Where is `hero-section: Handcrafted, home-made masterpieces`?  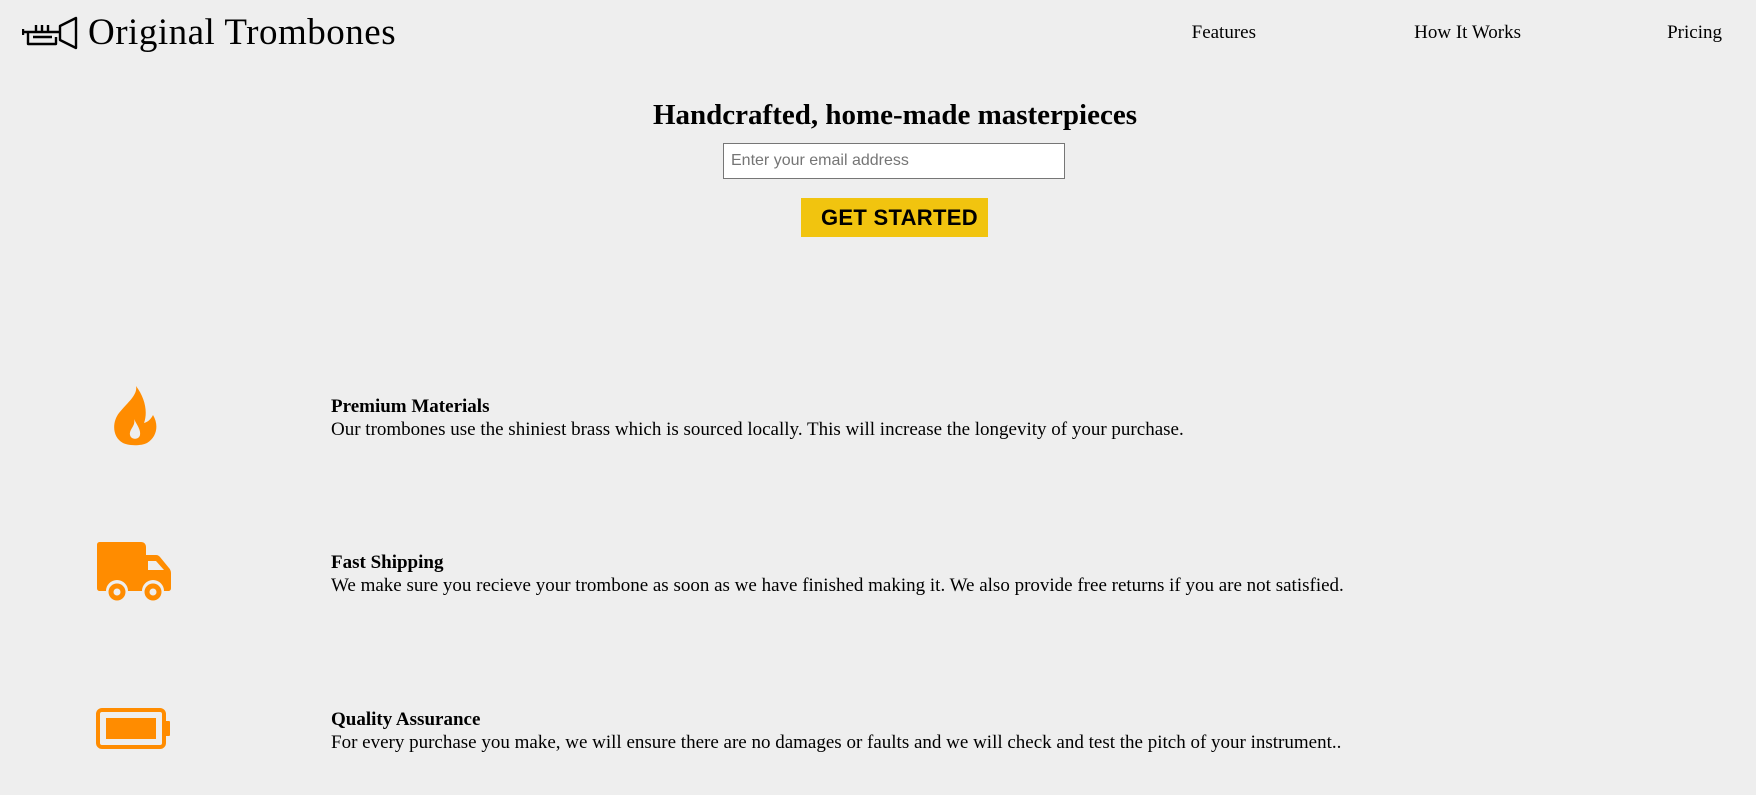
hero-section: Handcrafted, home-made masterpieces is located at coordinates (878, 115).